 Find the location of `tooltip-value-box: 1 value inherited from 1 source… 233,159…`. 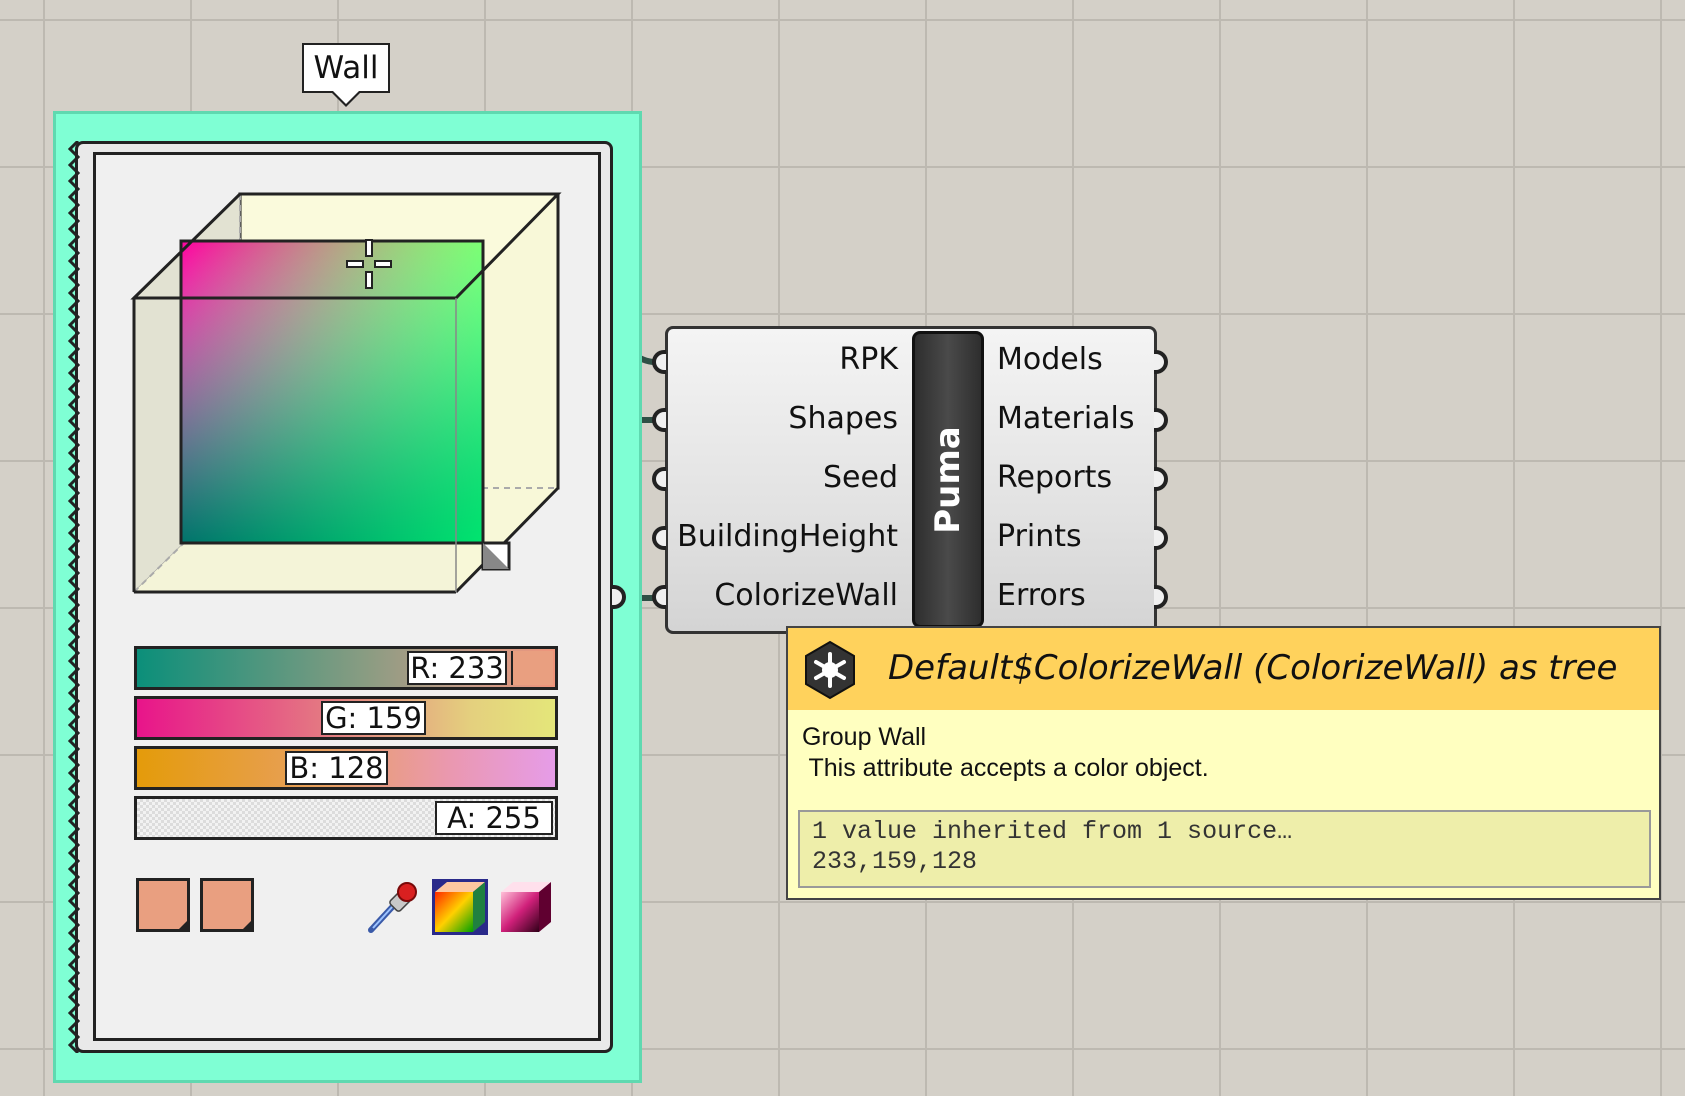

tooltip-value-box: 1 value inherited from 1 source… 233,159… is located at coordinates (1224, 849).